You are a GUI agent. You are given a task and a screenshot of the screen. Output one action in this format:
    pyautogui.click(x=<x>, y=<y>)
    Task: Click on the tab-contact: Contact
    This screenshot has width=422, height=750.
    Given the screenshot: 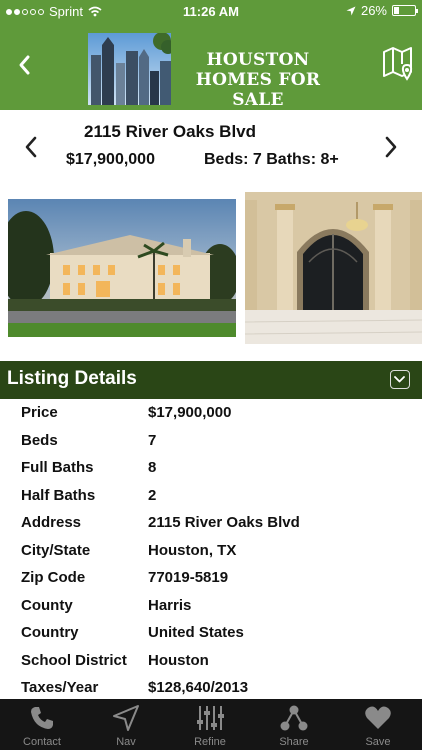 What is the action you would take?
    pyautogui.click(x=42, y=724)
    